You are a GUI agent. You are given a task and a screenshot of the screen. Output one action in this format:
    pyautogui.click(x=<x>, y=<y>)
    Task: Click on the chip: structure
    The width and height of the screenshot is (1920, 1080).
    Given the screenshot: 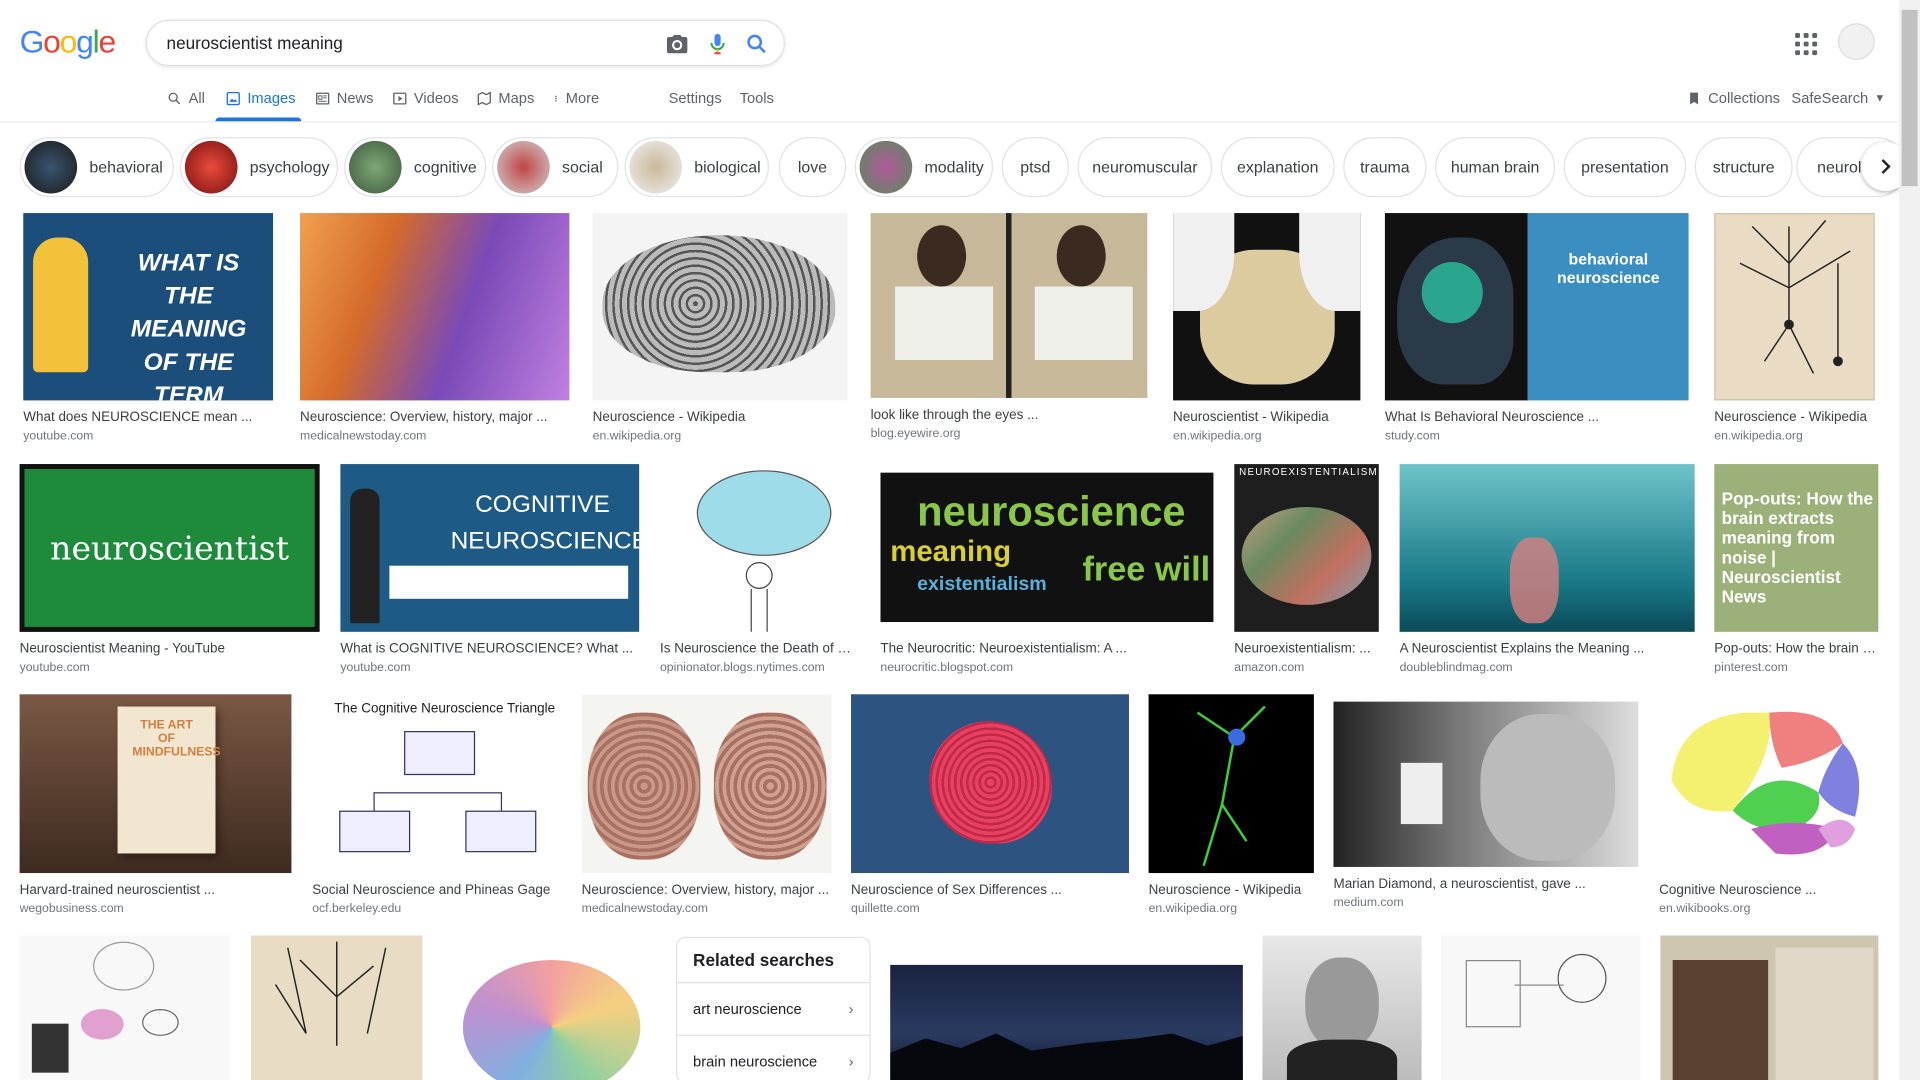 What is the action you would take?
    pyautogui.click(x=1743, y=167)
    